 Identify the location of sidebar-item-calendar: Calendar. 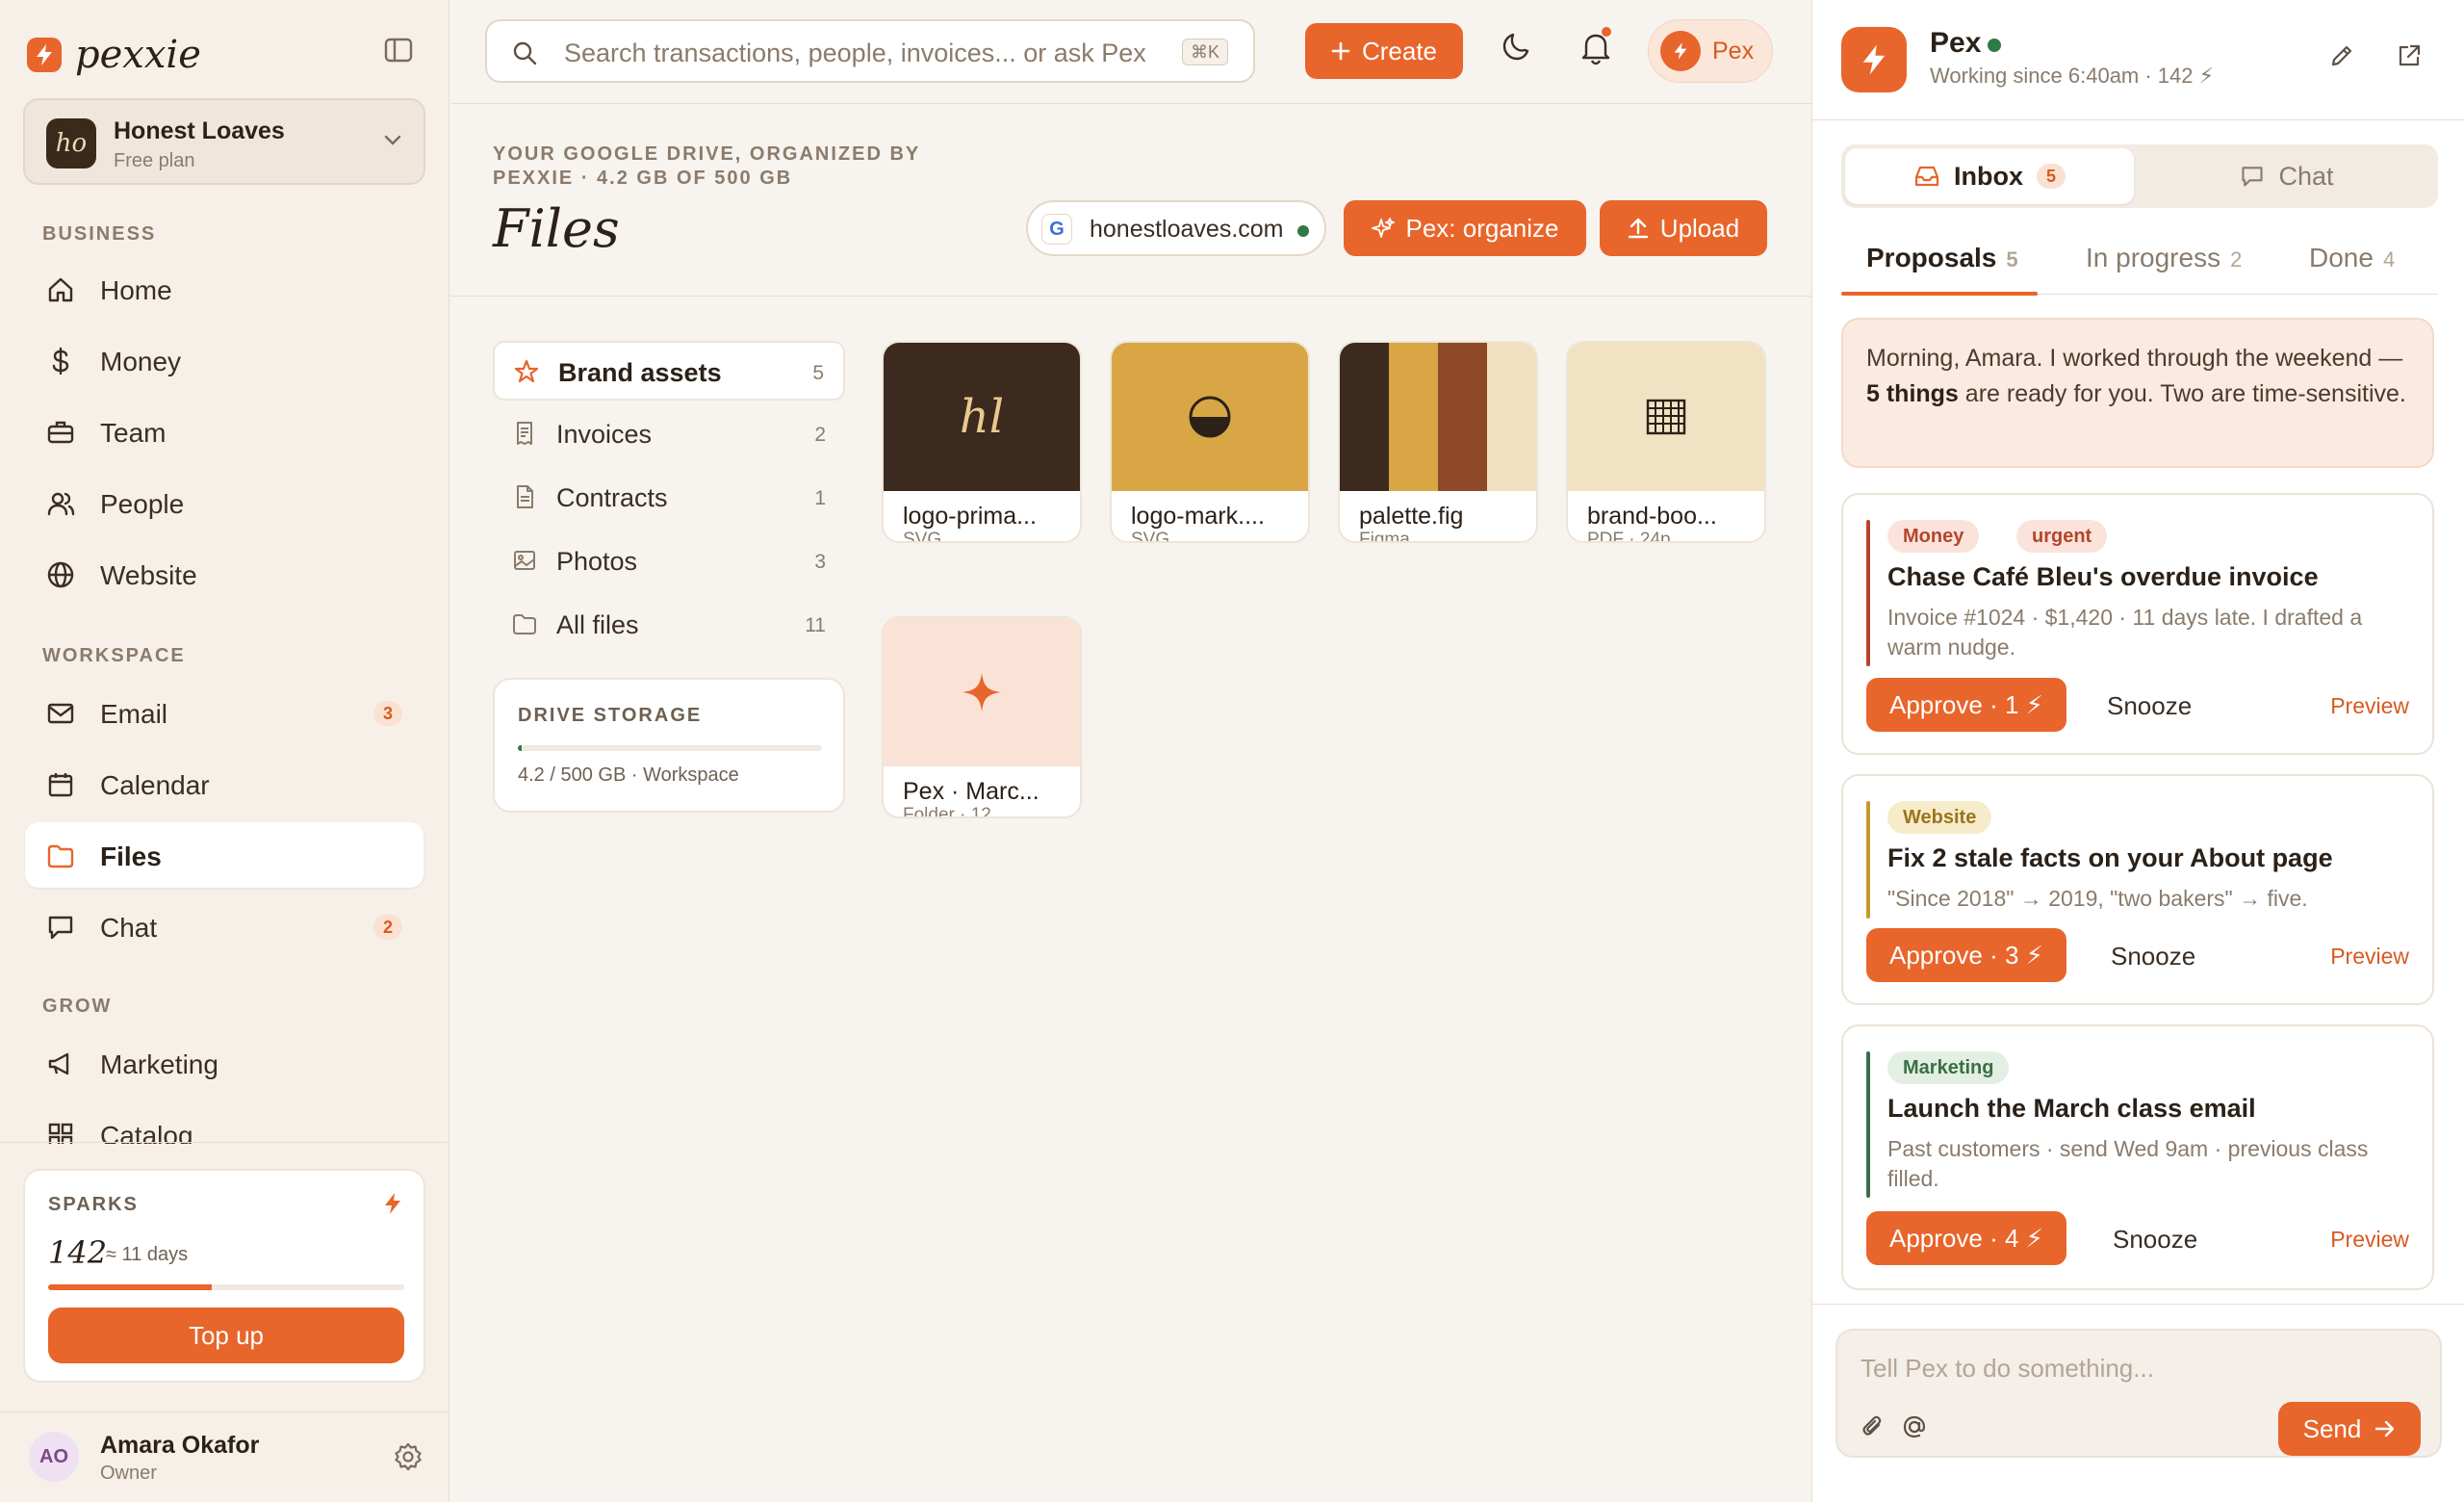
(224, 783).